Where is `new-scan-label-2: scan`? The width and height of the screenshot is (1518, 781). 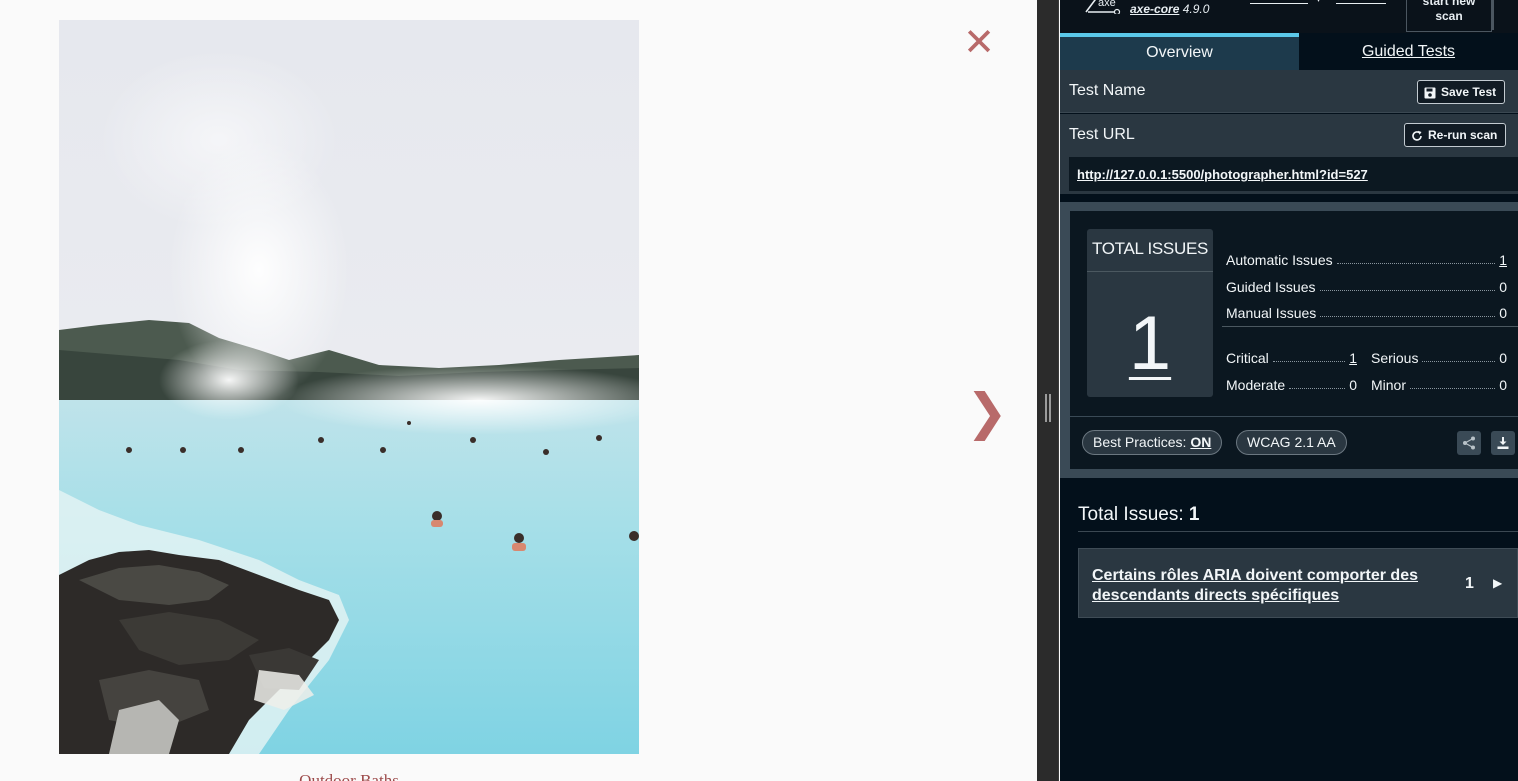
new-scan-label-2: scan is located at coordinates (1449, 16).